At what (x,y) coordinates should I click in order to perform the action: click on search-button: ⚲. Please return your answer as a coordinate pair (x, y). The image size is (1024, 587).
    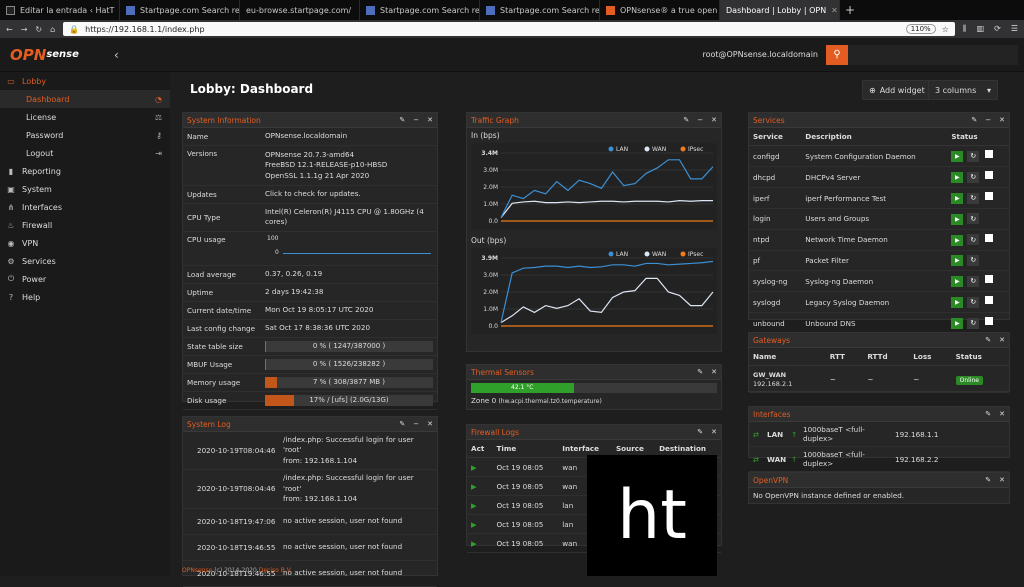
    Looking at the image, I should click on (837, 54).